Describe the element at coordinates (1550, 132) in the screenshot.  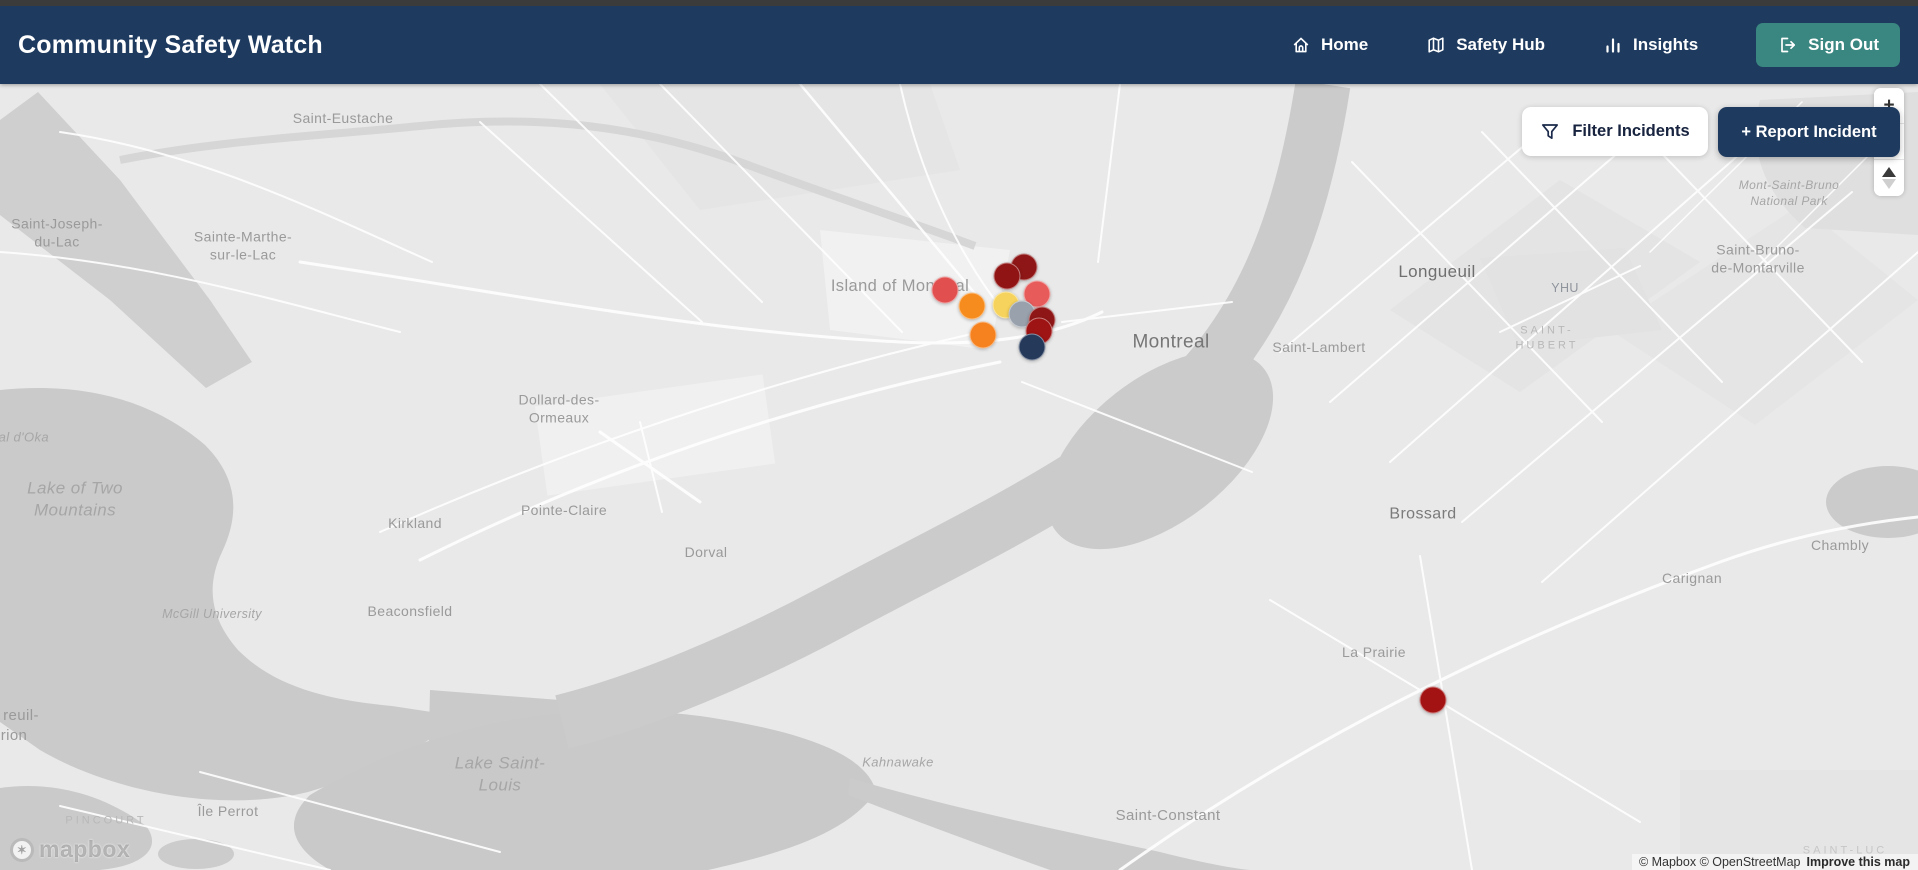
I see `filter-icon` at that location.